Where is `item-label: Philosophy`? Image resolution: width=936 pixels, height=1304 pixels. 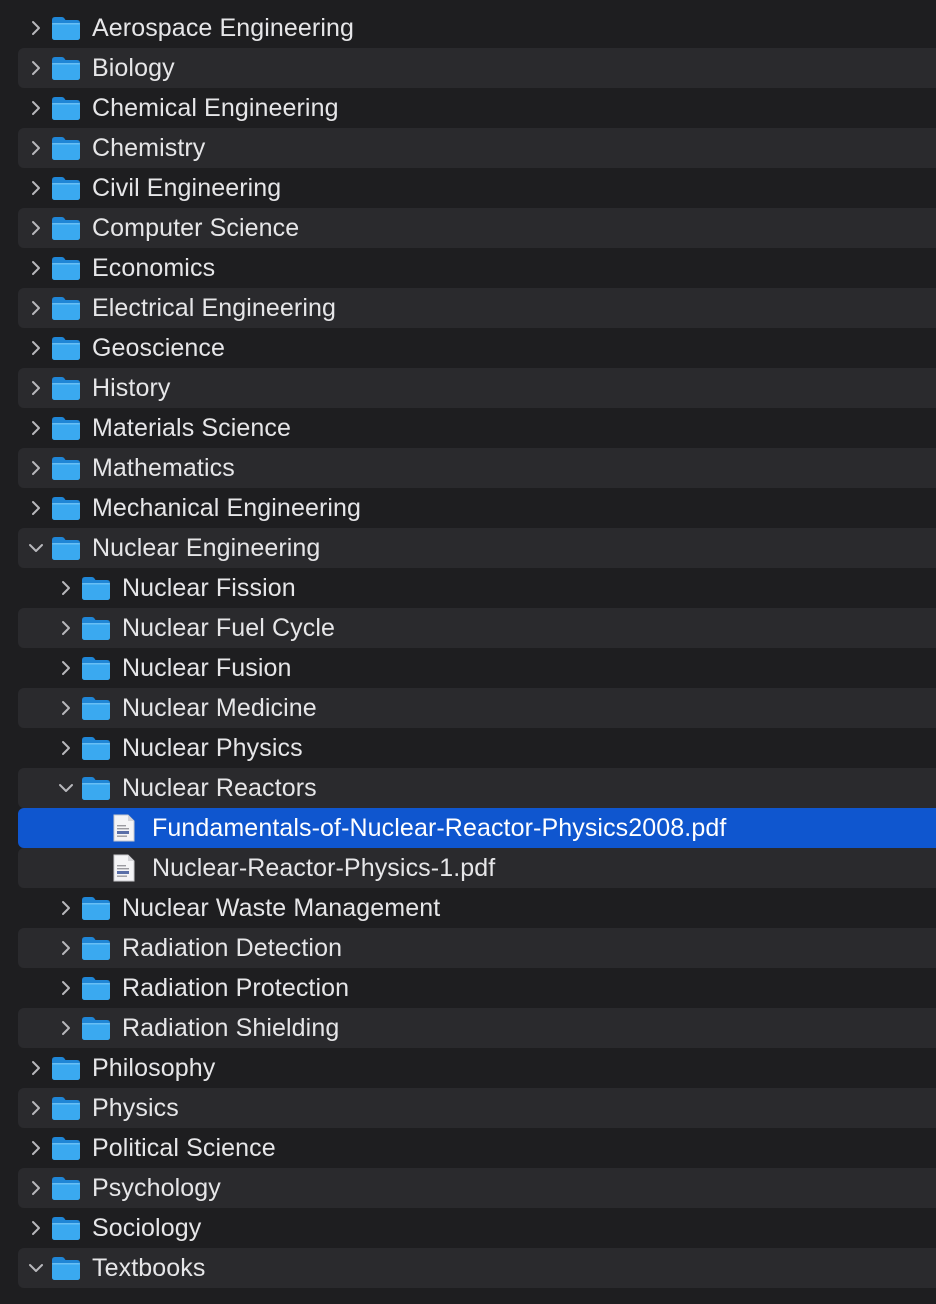 item-label: Philosophy is located at coordinates (154, 1068).